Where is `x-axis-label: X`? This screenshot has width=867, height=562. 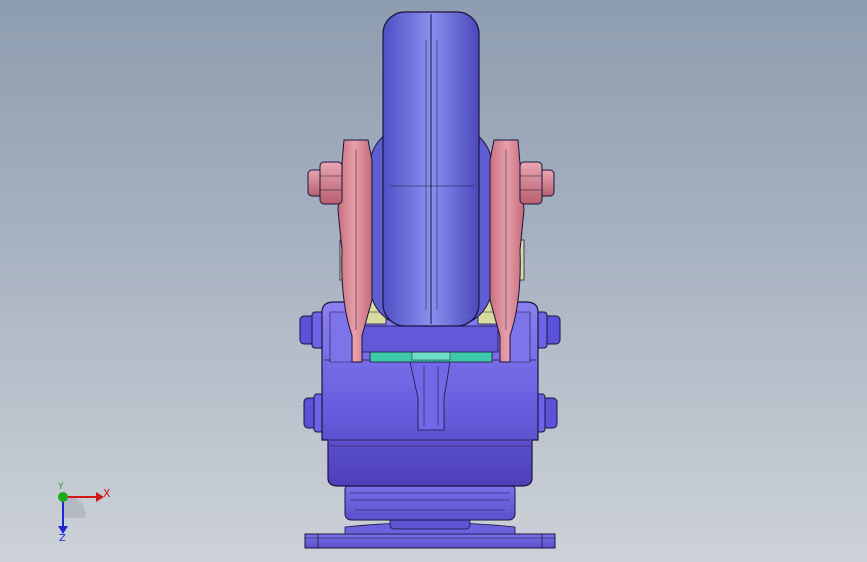 x-axis-label: X is located at coordinates (107, 493).